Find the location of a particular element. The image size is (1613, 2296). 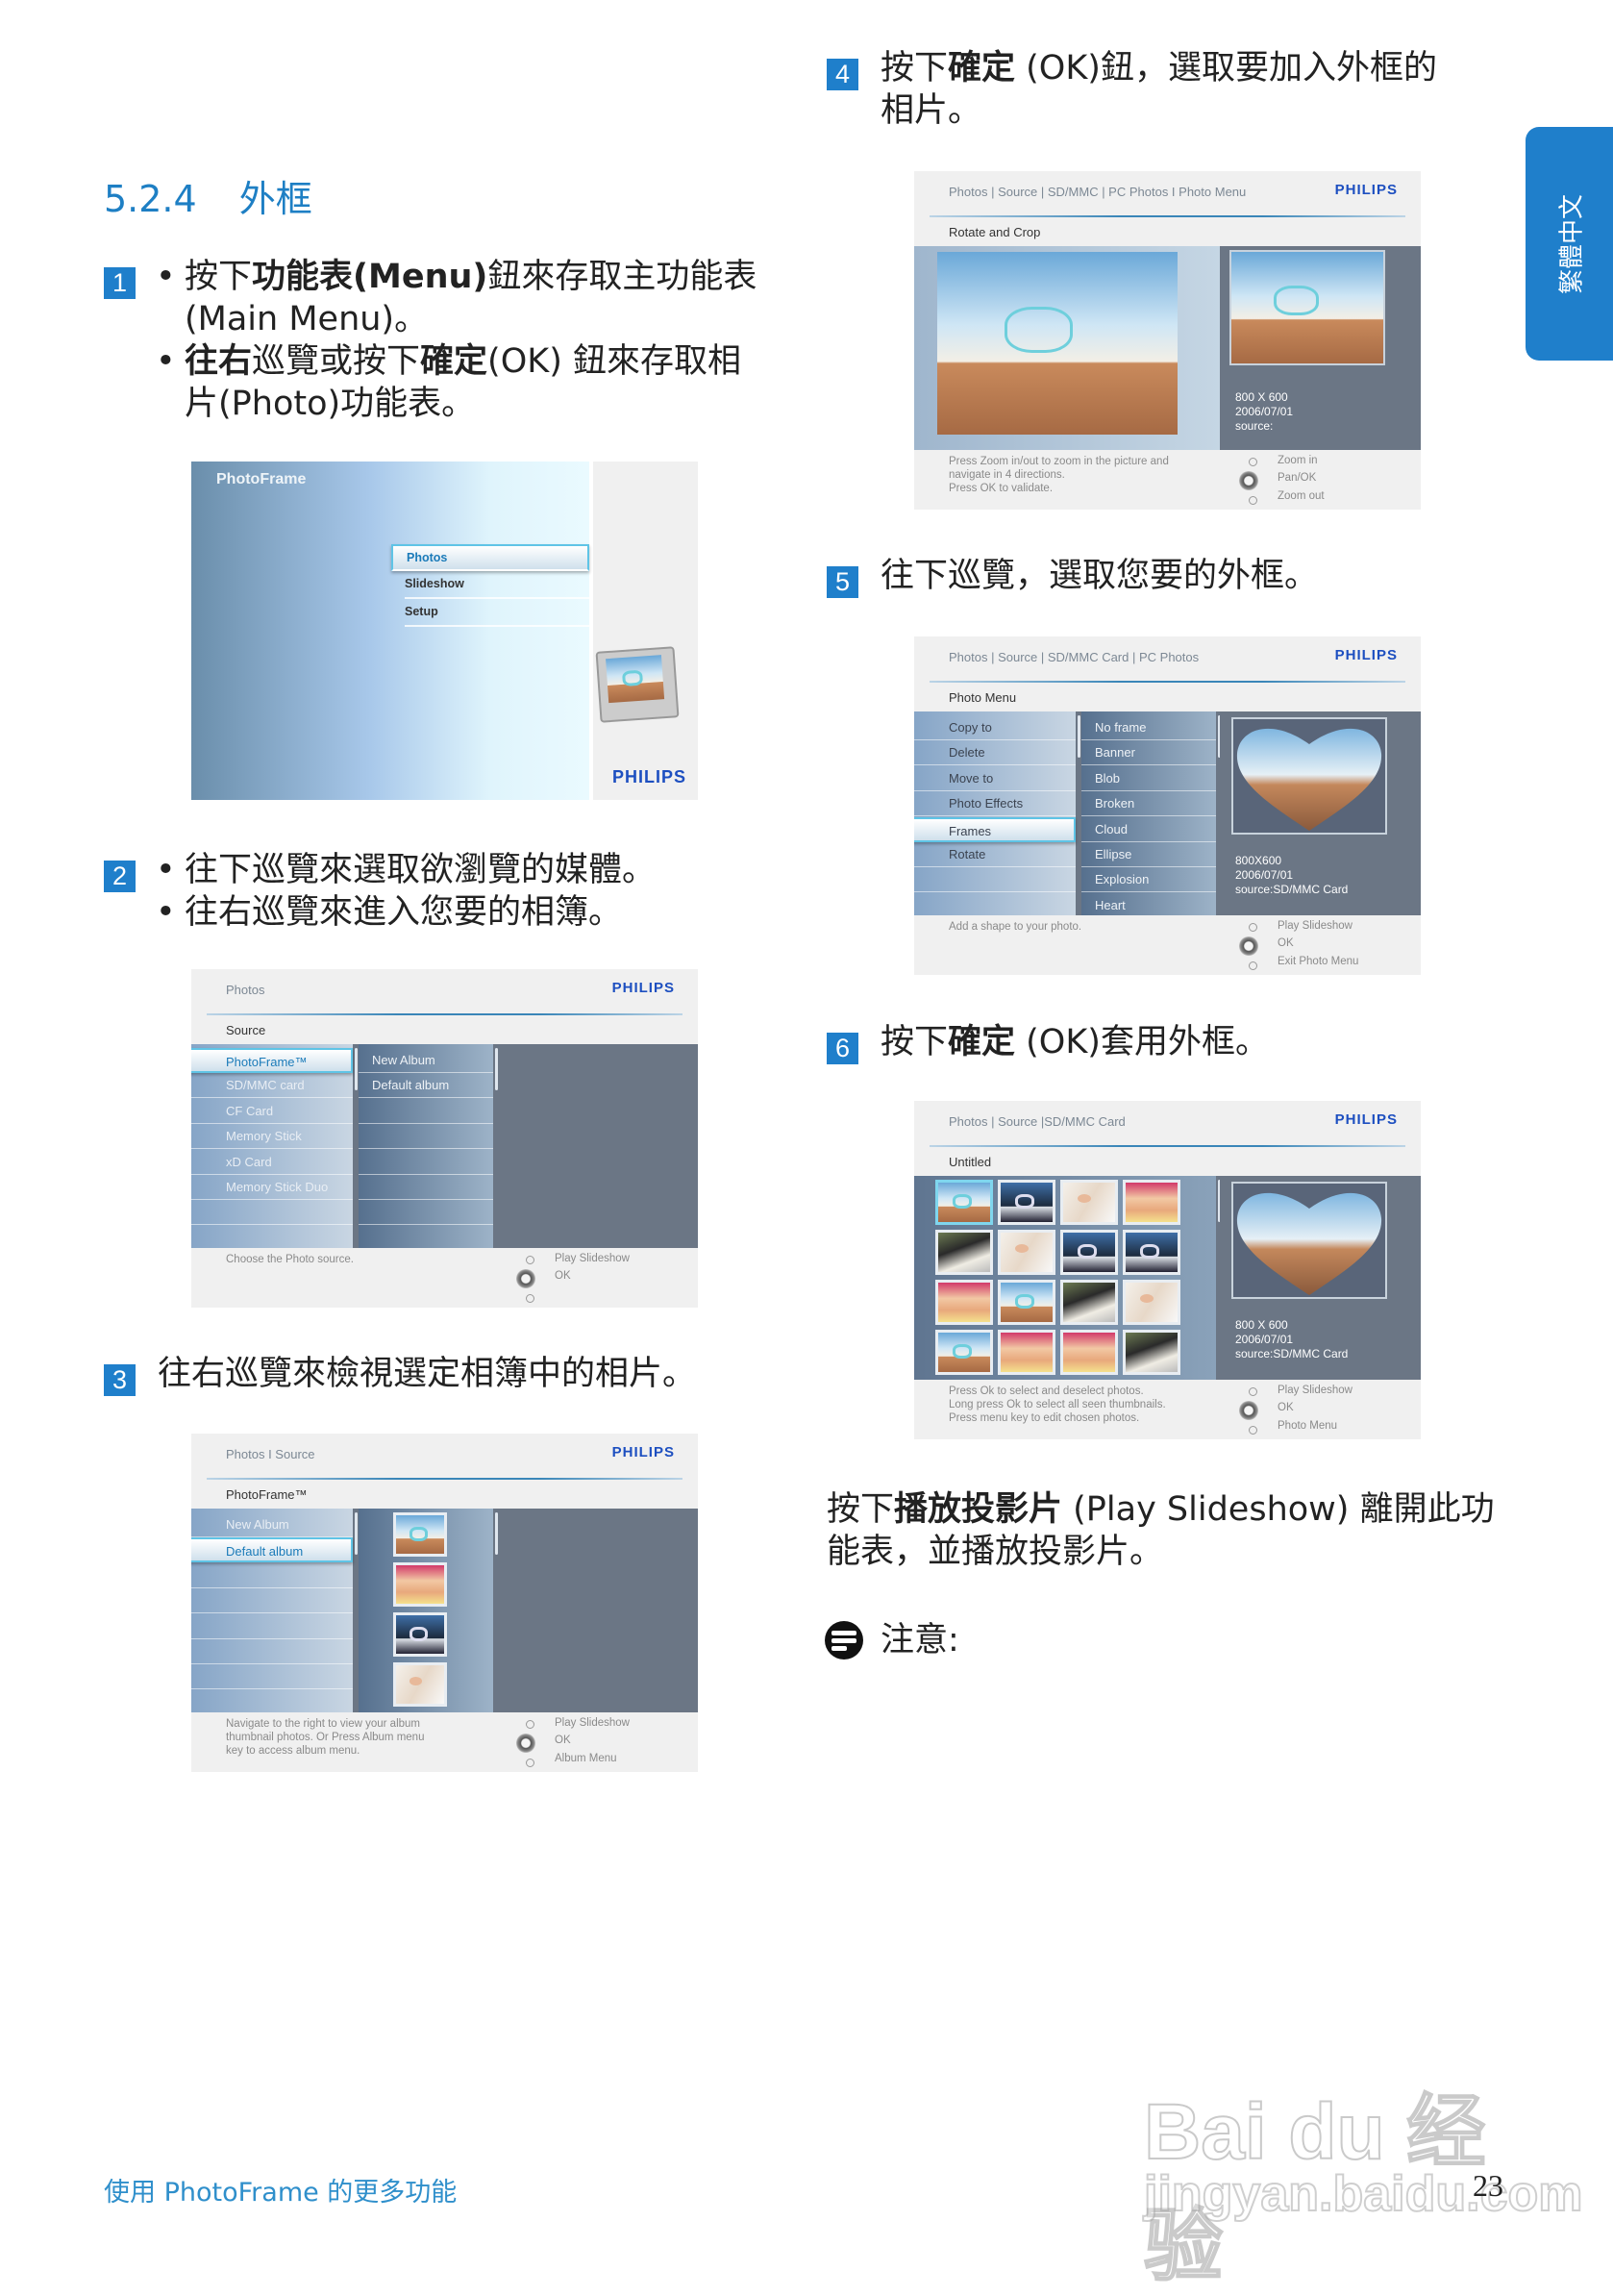

paragraph: 按下播放投影片 (Play Slideshow) 離開此功 能表，並播放投影片。 is located at coordinates (1161, 1530).